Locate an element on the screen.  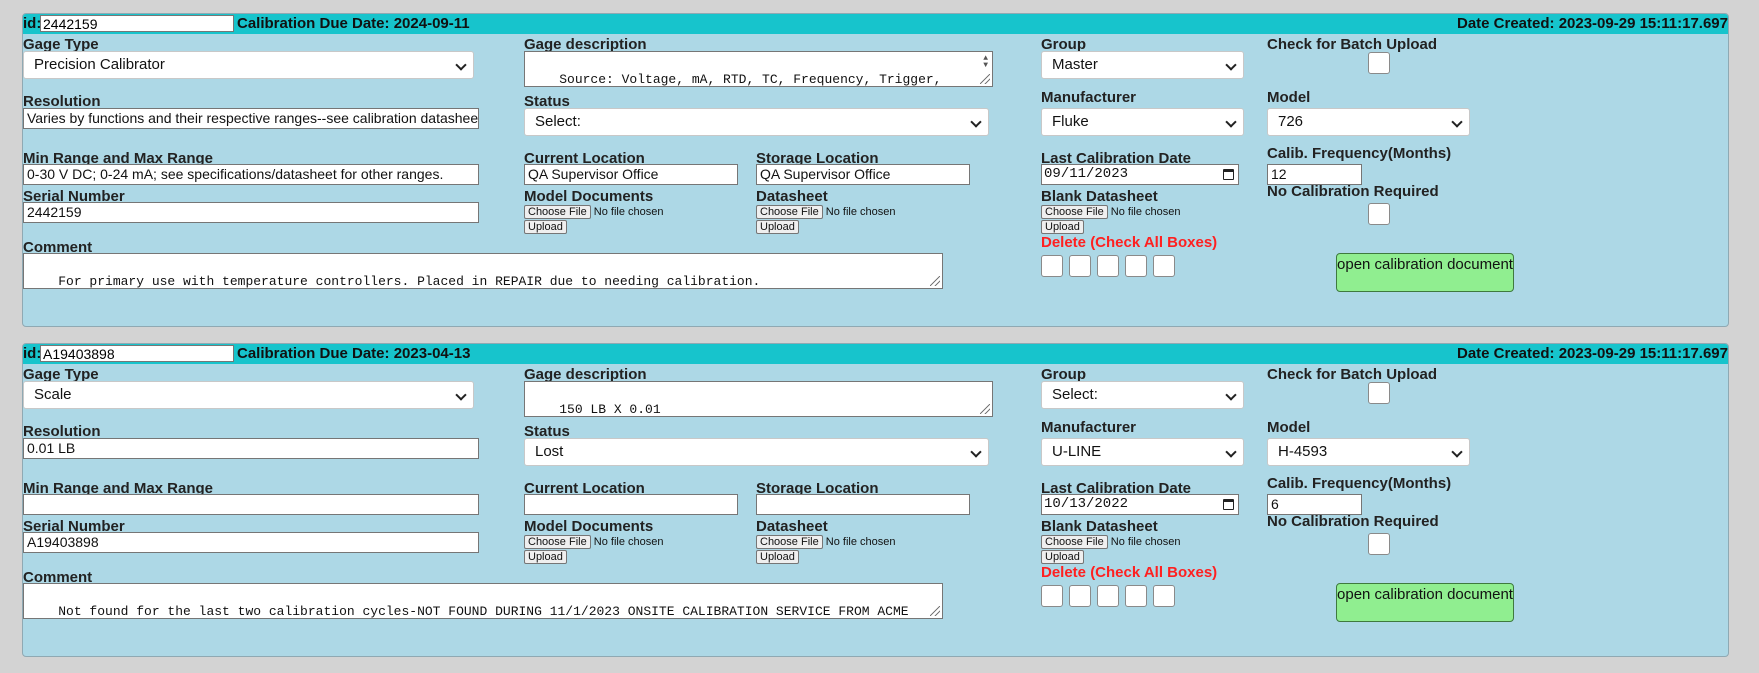
status-select: Lost is located at coordinates (756, 452).